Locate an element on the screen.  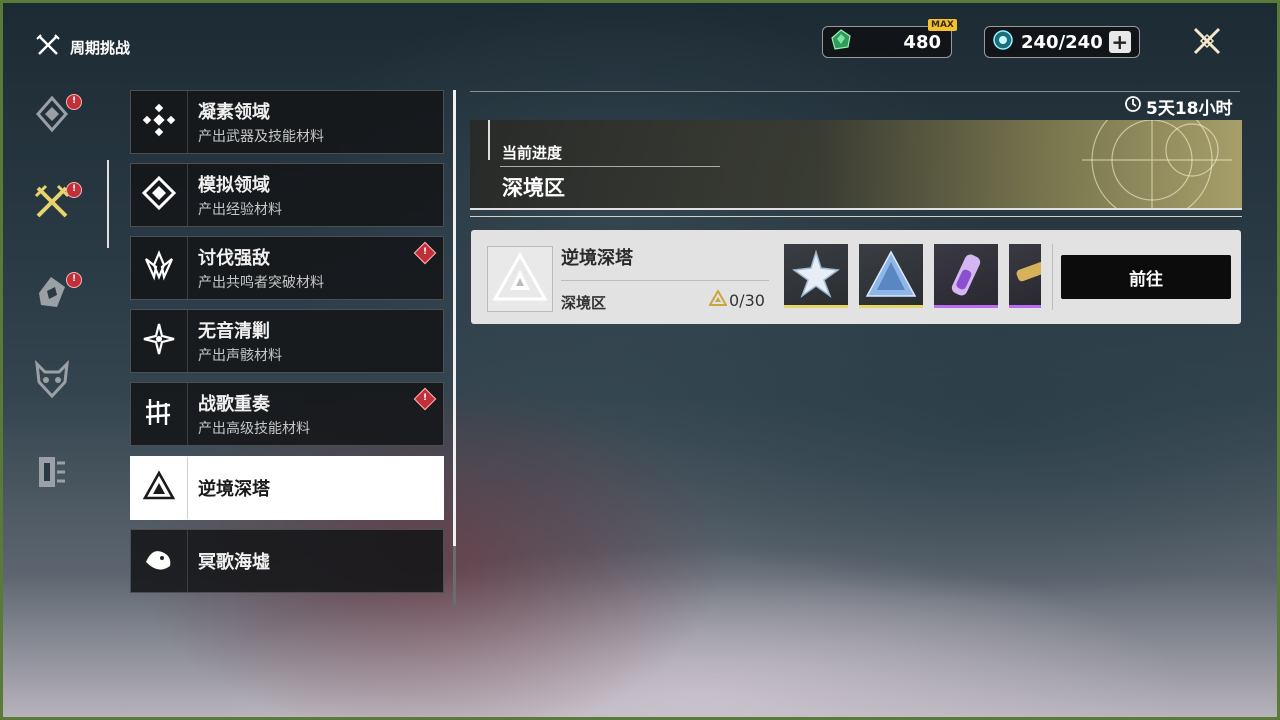
gate-icon is located at coordinates (52, 474).